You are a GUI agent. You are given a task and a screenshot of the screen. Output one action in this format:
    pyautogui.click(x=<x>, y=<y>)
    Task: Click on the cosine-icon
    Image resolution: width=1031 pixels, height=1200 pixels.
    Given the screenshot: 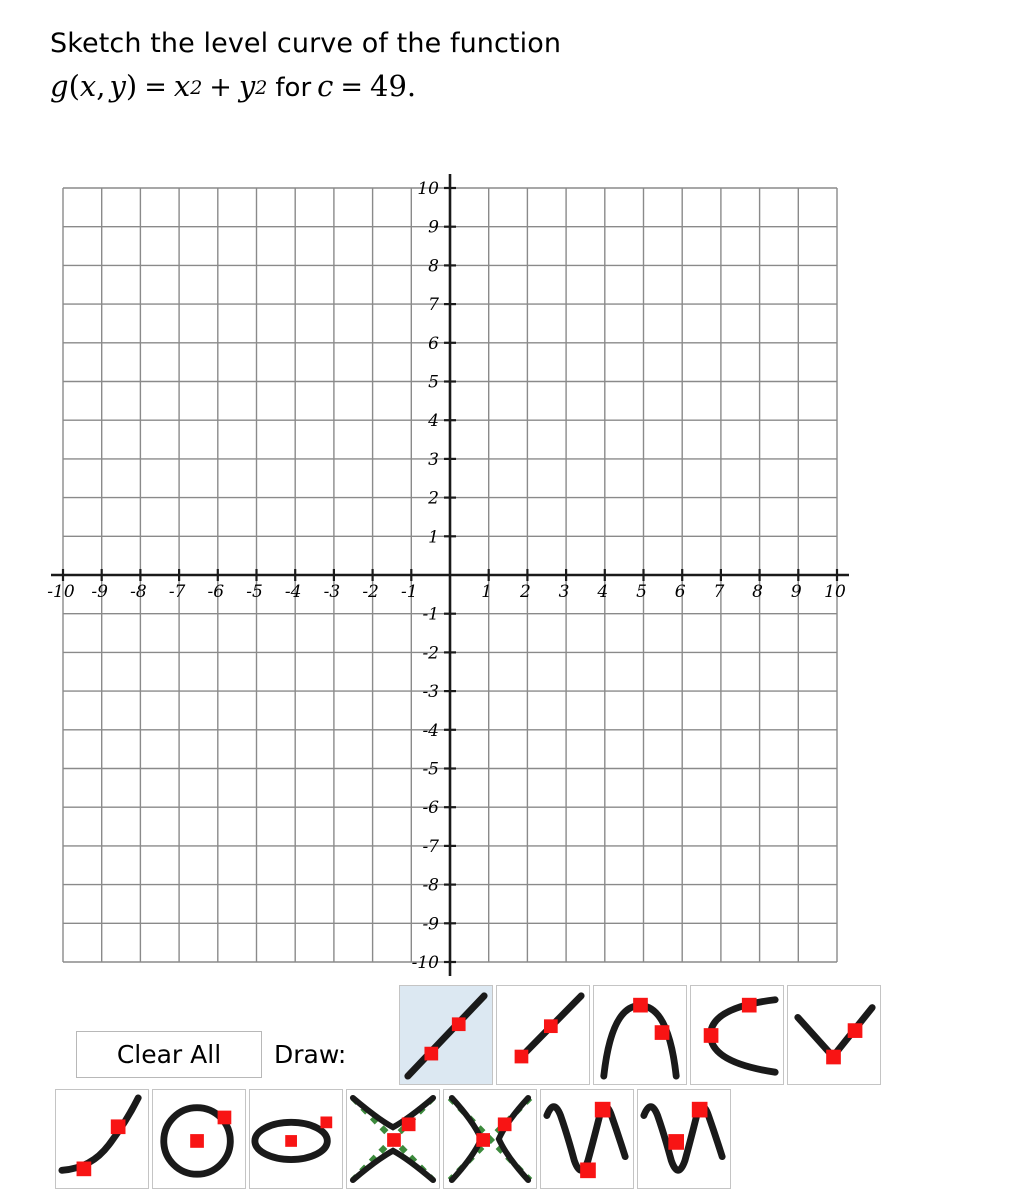 What is the action you would take?
    pyautogui.click(x=683, y=1137)
    